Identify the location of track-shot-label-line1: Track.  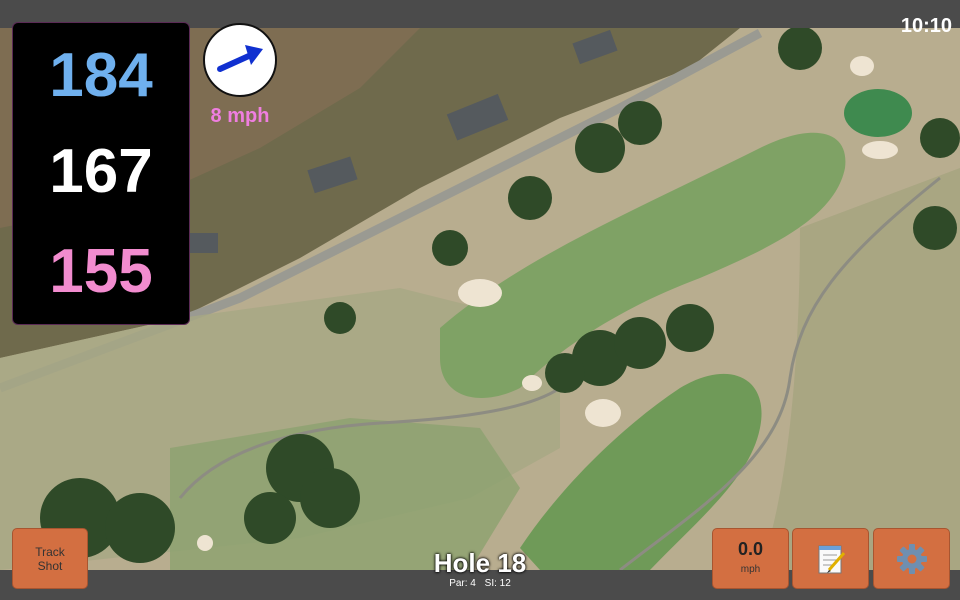
(50, 552).